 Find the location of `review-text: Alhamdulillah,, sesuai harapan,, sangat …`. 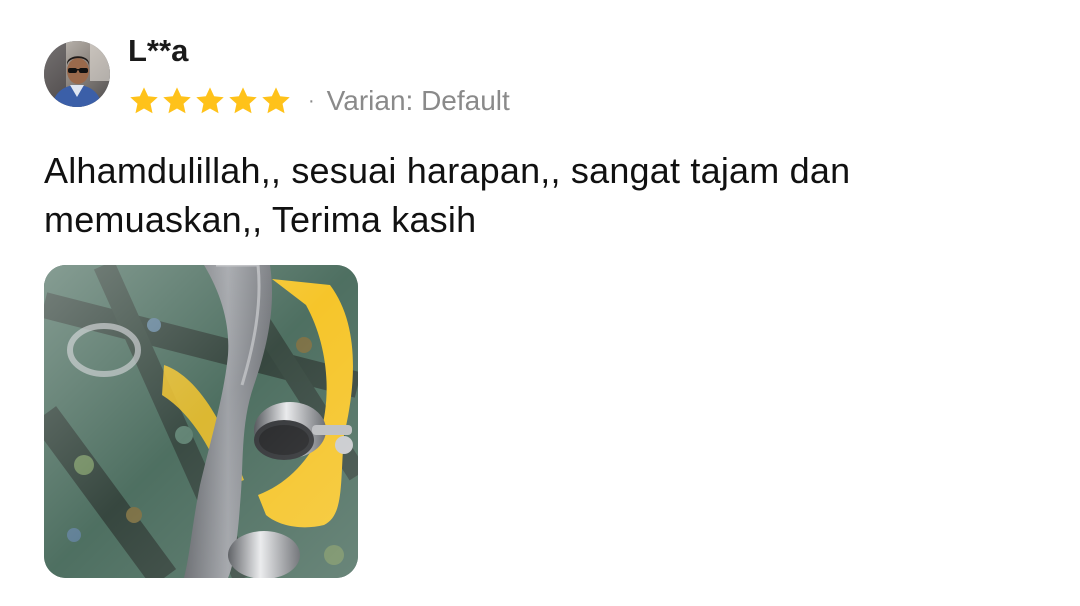

review-text: Alhamdulillah,, sesuai harapan,, sangat … is located at coordinates (447, 195).